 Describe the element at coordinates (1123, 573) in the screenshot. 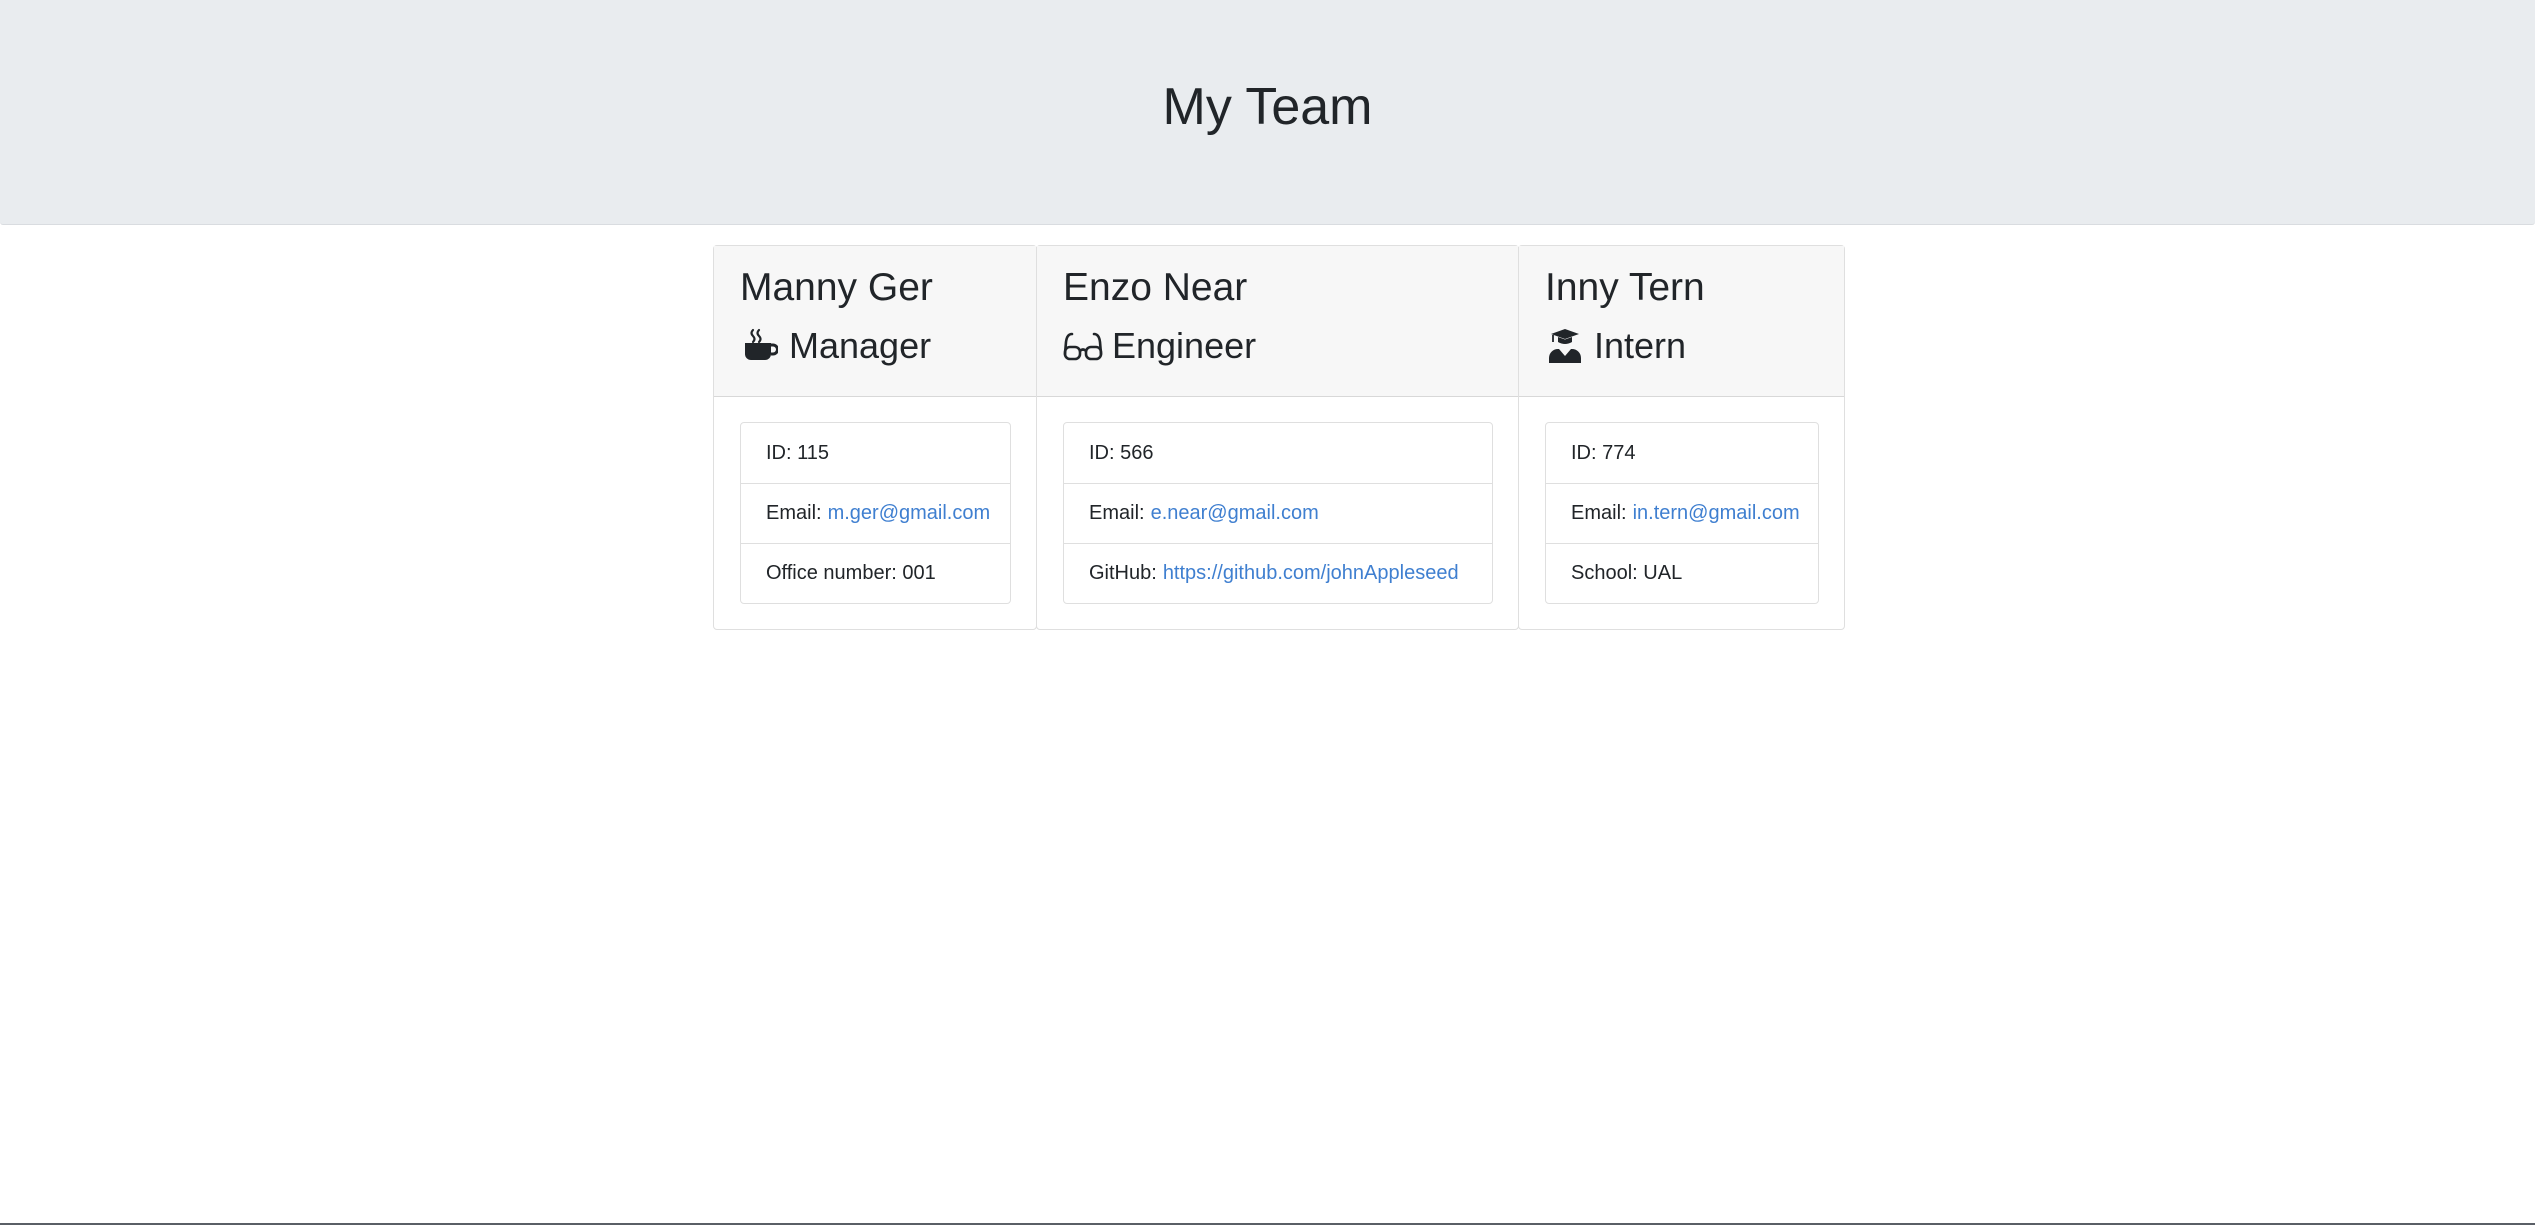

I see `github-label: GitHub:` at that location.